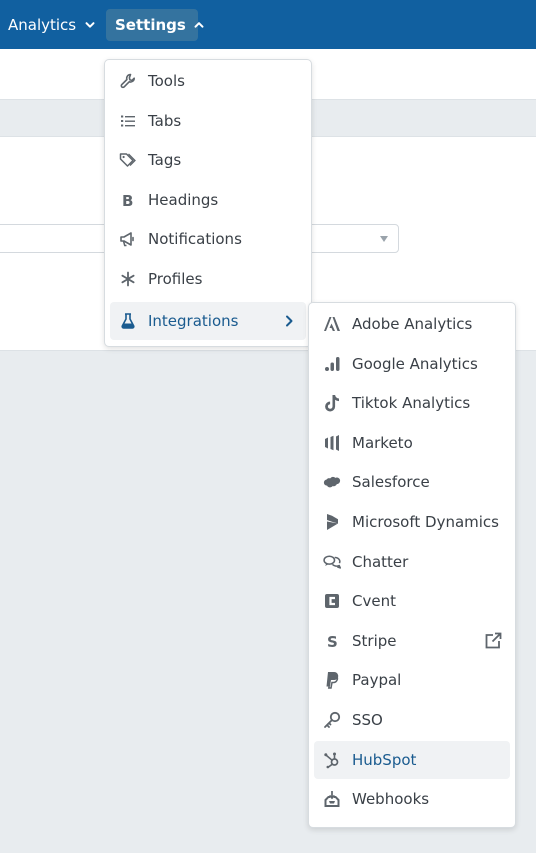 The height and width of the screenshot is (853, 536). What do you see at coordinates (412, 641) in the screenshot?
I see `menu-item-stripe: S Stripe` at bounding box center [412, 641].